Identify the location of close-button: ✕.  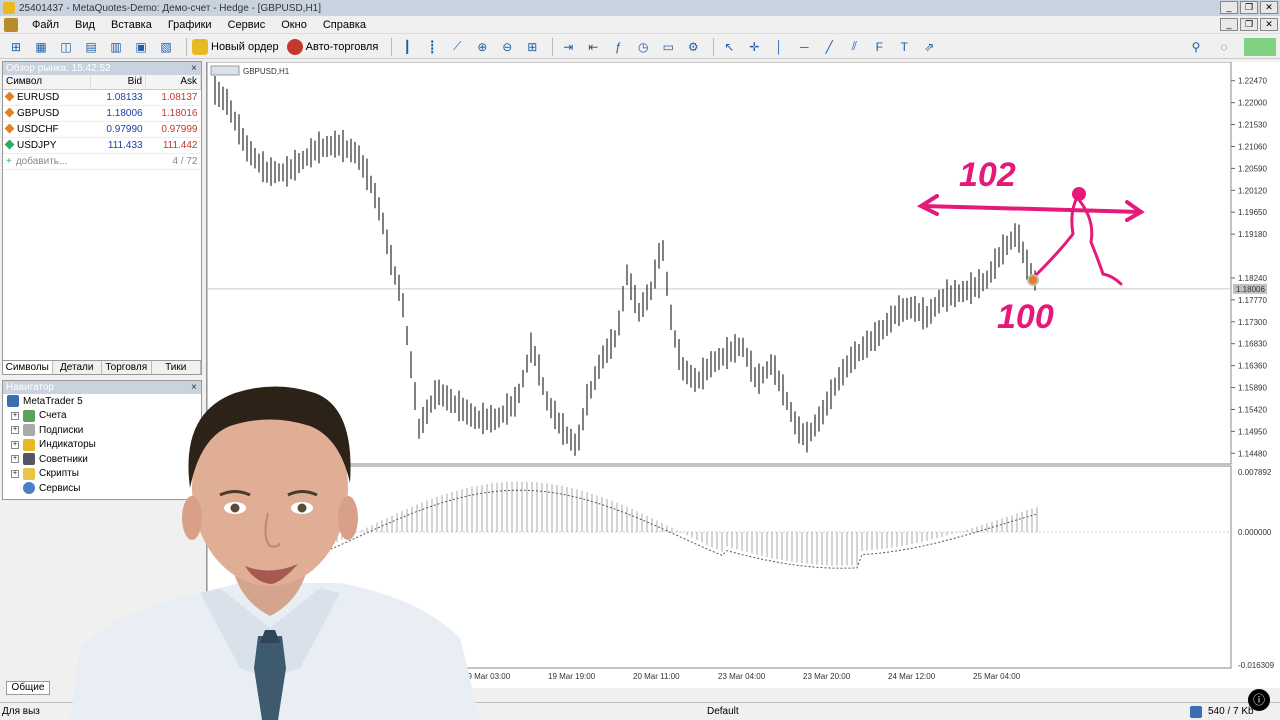
(1269, 7).